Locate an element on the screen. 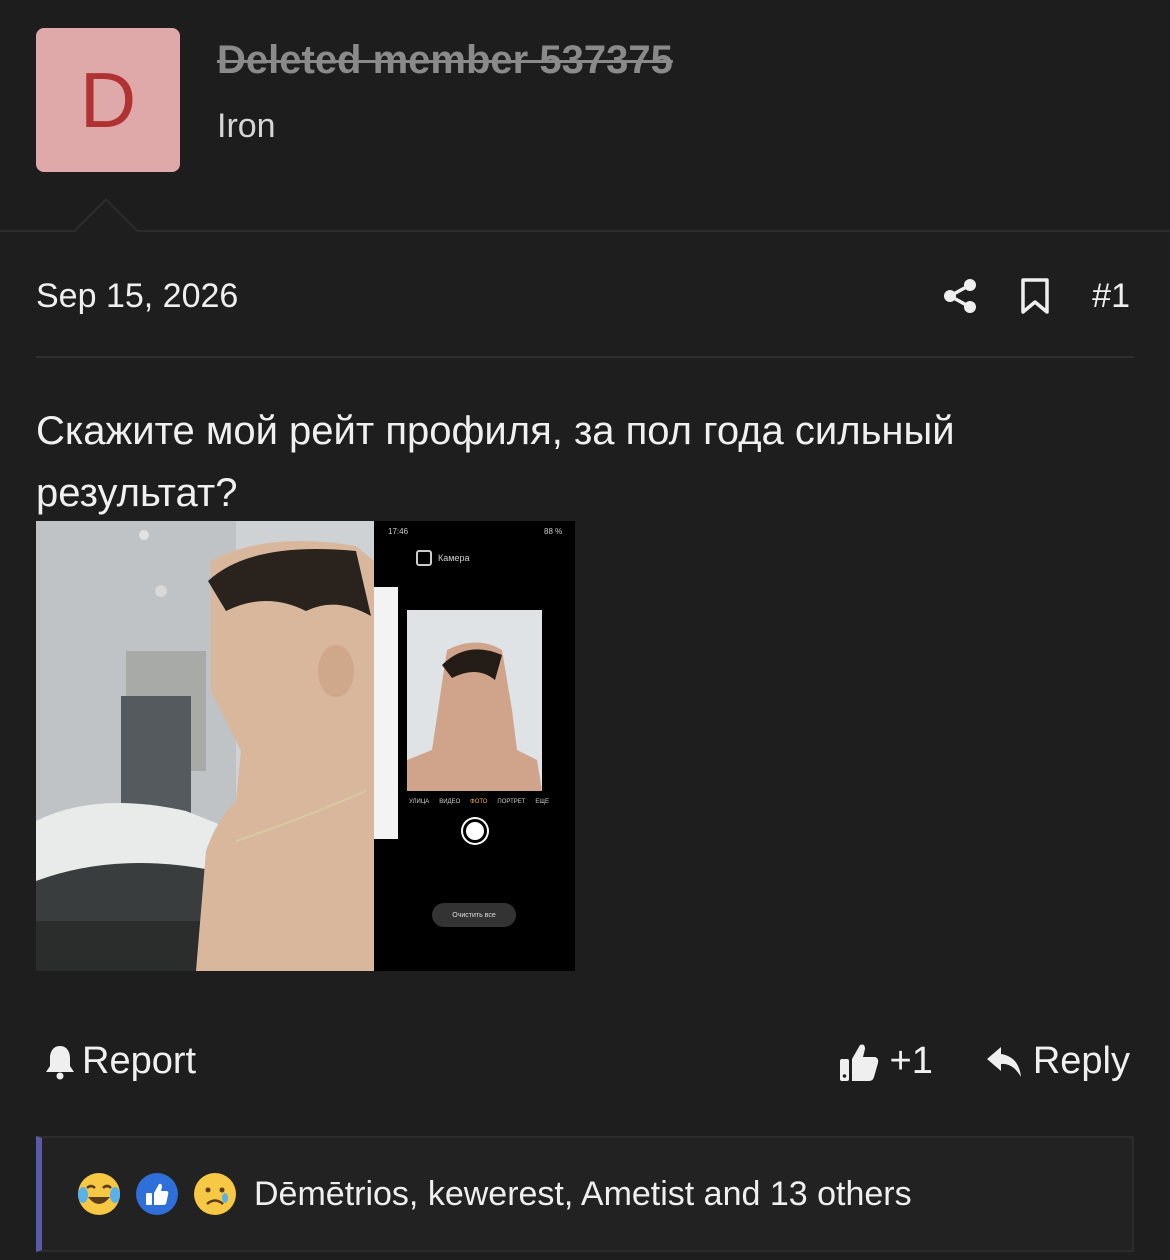 The width and height of the screenshot is (1170, 1260). report-button: Report is located at coordinates (120, 1061).